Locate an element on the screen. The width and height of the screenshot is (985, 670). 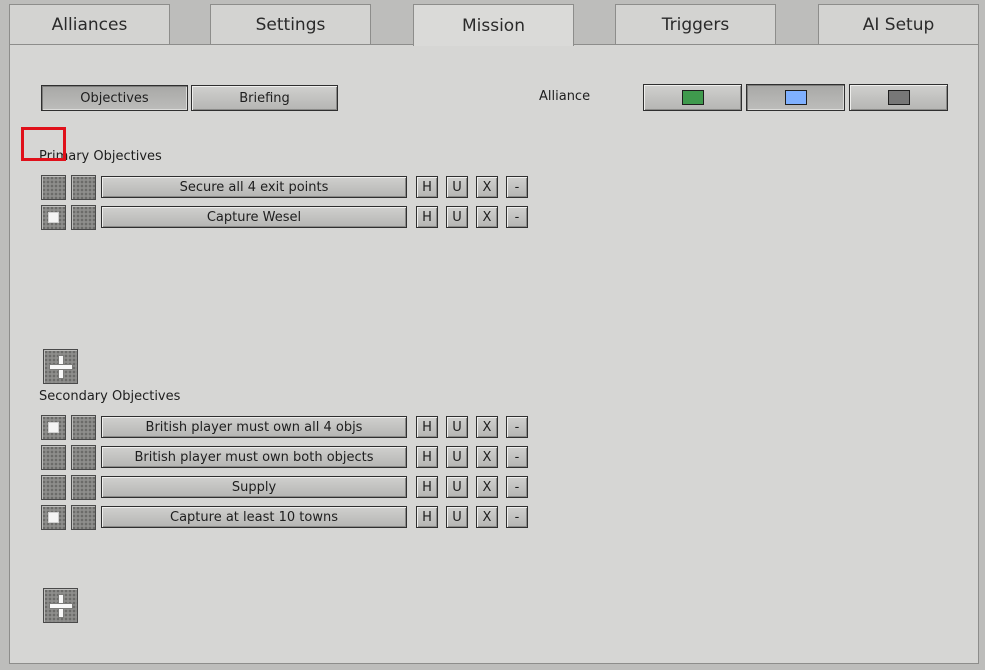
add-secondary-objective-button is located at coordinates (60, 605).